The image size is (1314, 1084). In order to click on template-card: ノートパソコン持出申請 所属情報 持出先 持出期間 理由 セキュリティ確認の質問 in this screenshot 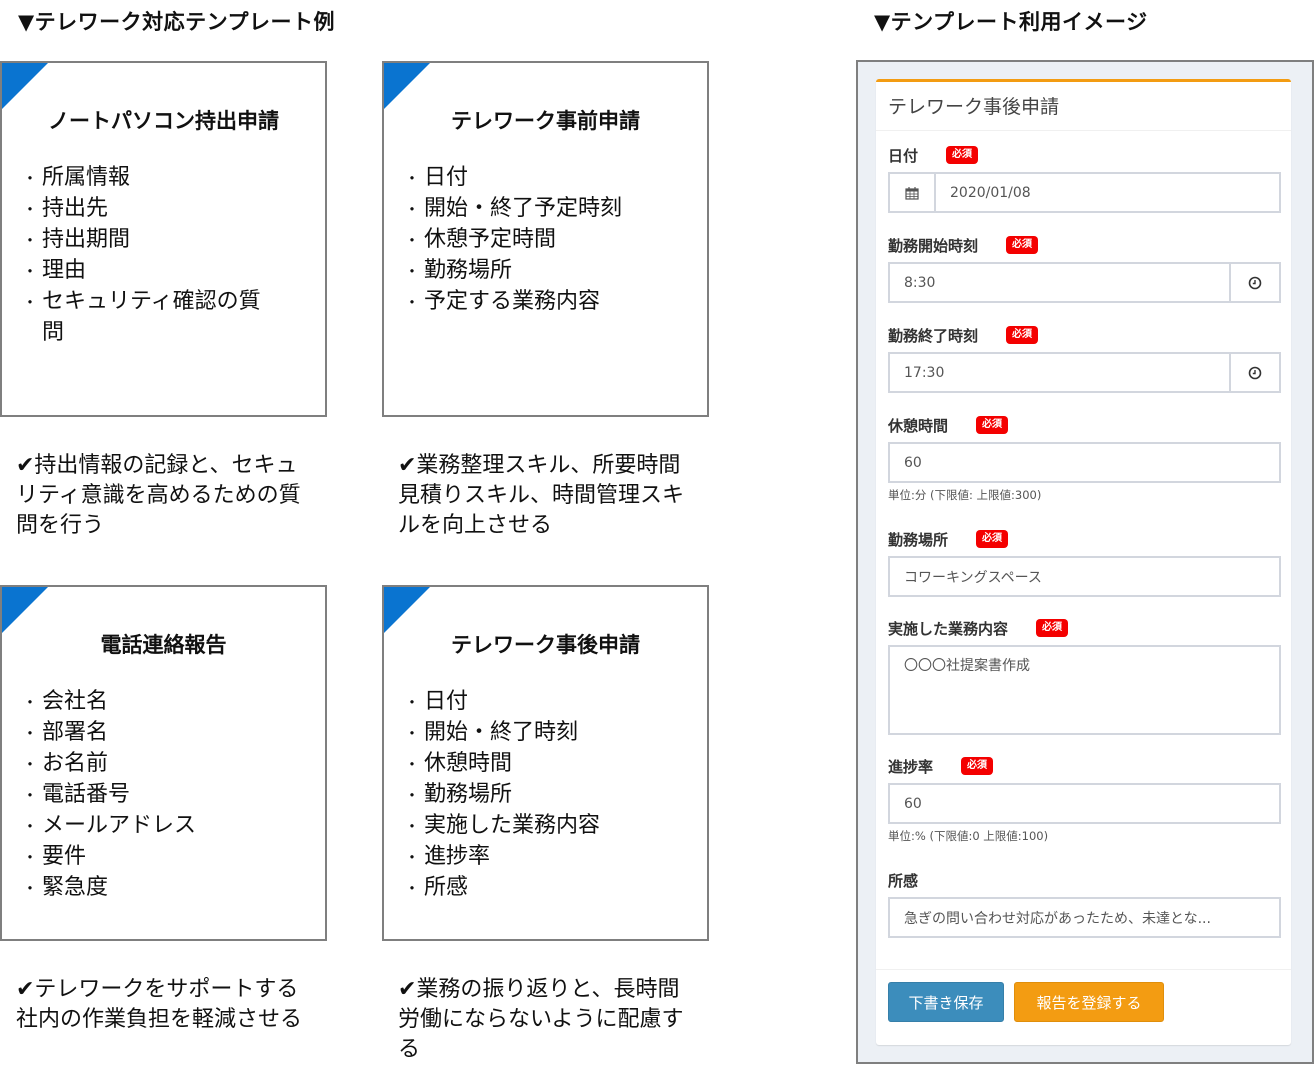, I will do `click(163, 239)`.